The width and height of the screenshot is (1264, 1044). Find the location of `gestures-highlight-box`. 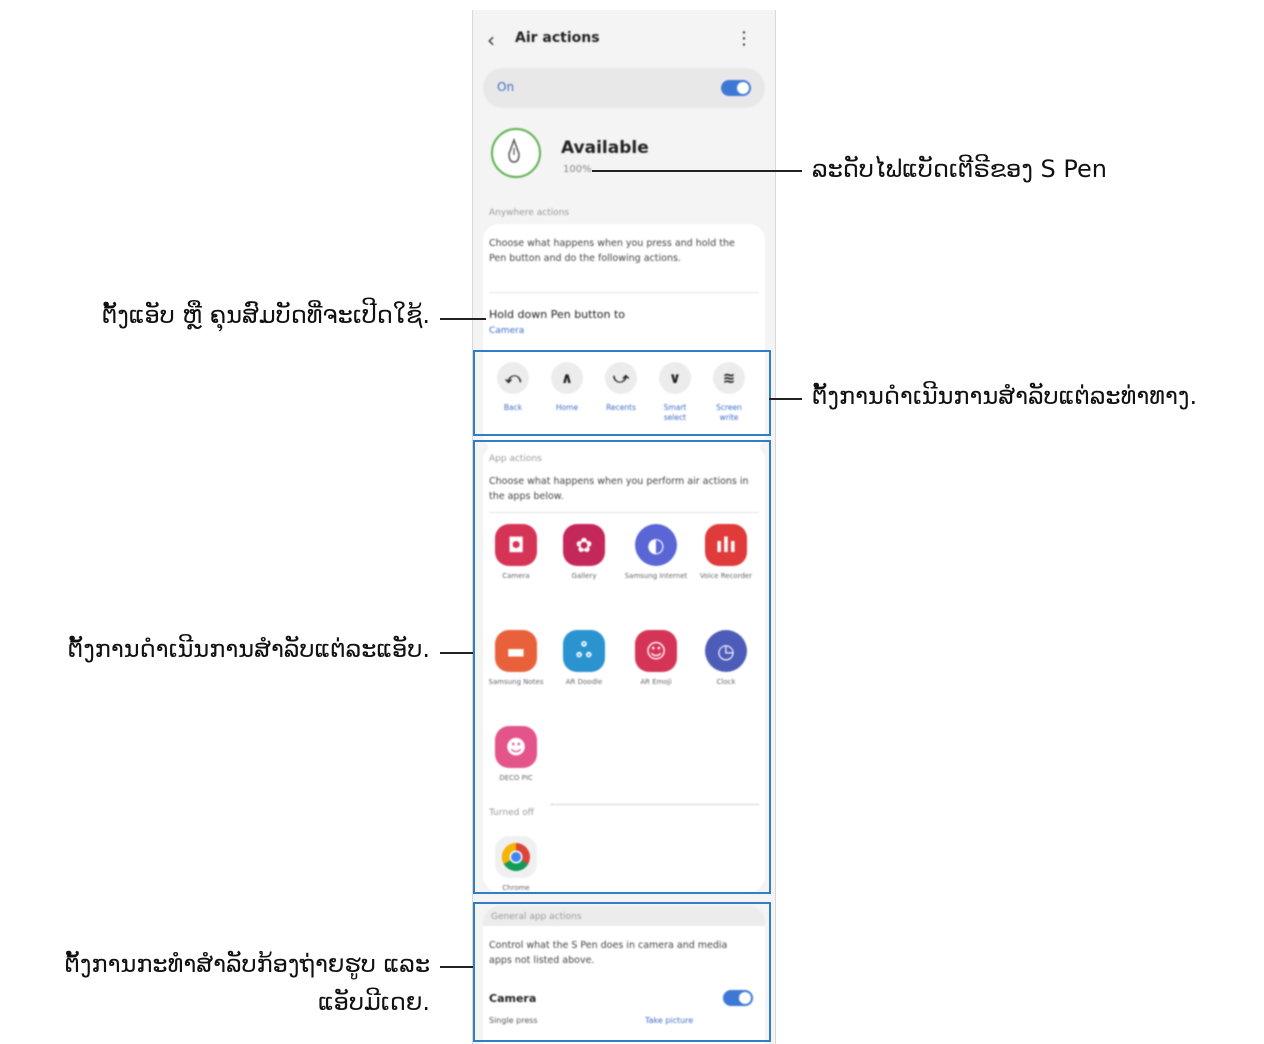

gestures-highlight-box is located at coordinates (622, 393).